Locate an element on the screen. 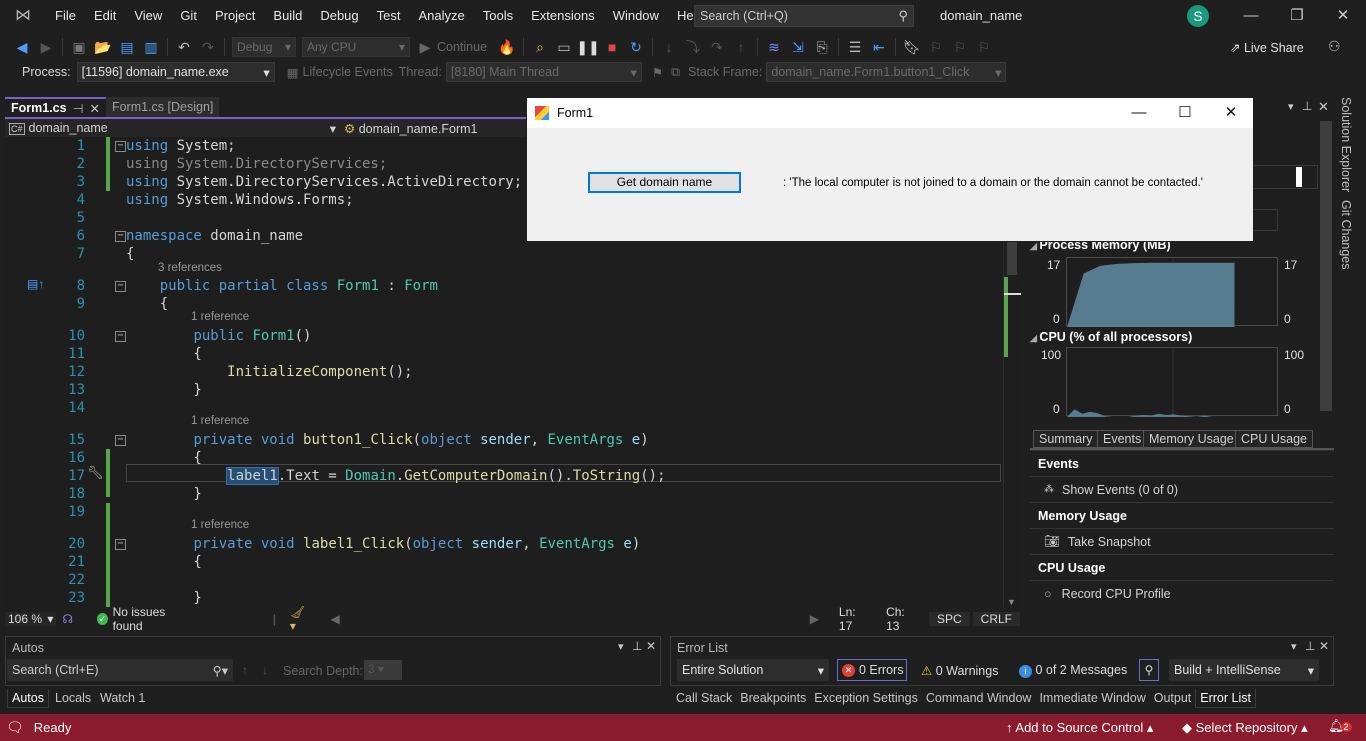  solution-platform-select: Any CPU ▾ is located at coordinates (356, 47).